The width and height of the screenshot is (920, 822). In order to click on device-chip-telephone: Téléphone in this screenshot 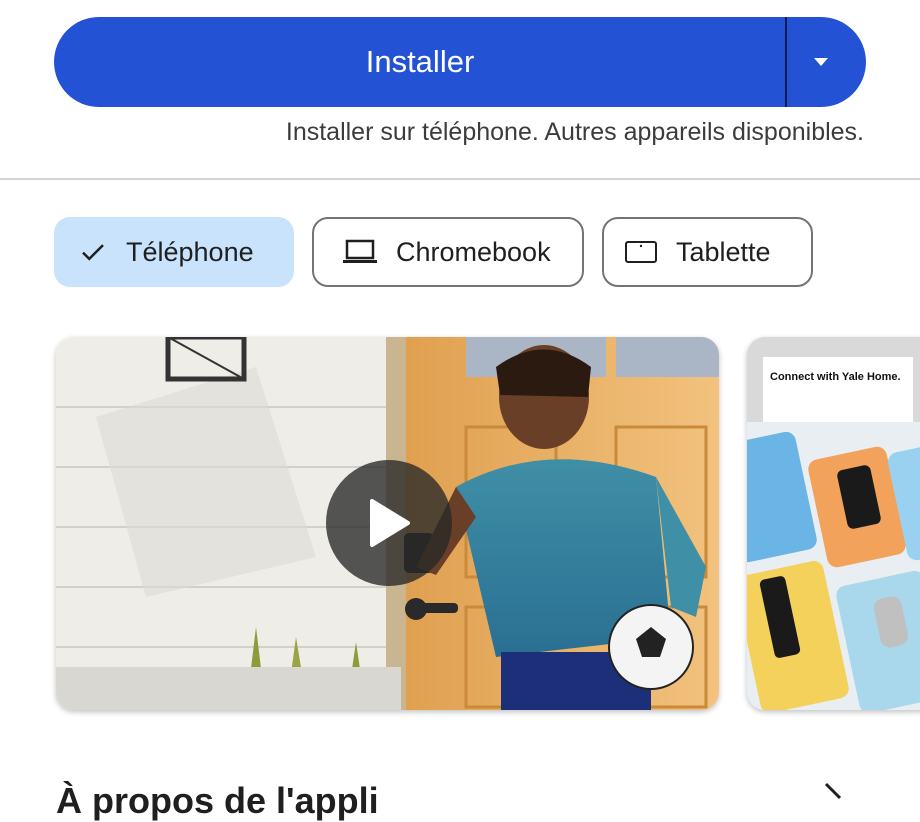, I will do `click(174, 252)`.